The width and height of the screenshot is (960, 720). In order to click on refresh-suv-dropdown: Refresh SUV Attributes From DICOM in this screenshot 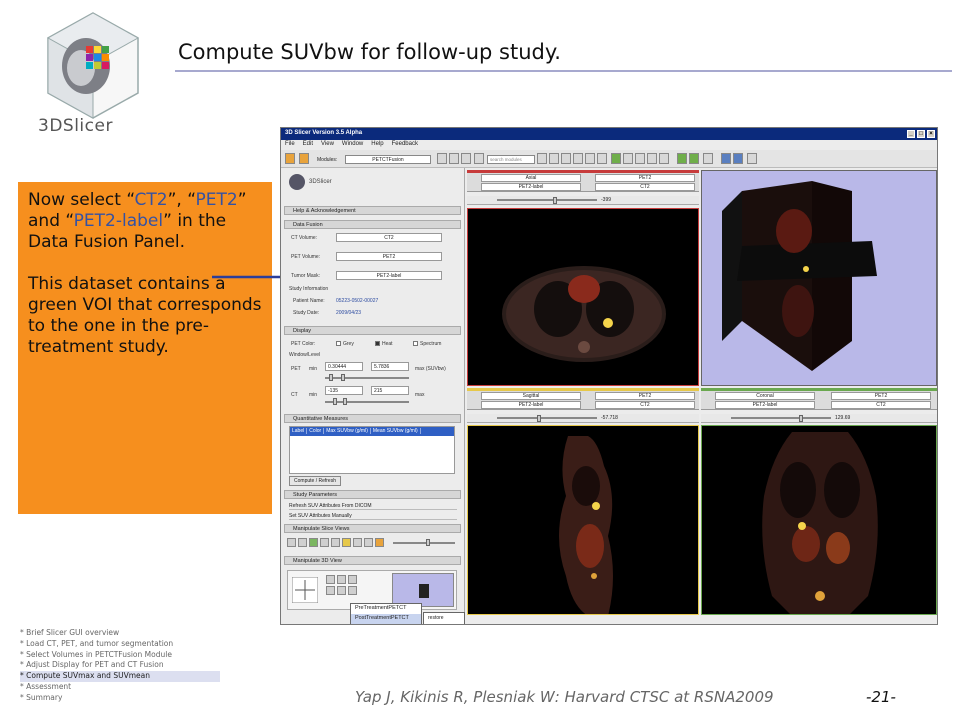, I will do `click(373, 506)`.